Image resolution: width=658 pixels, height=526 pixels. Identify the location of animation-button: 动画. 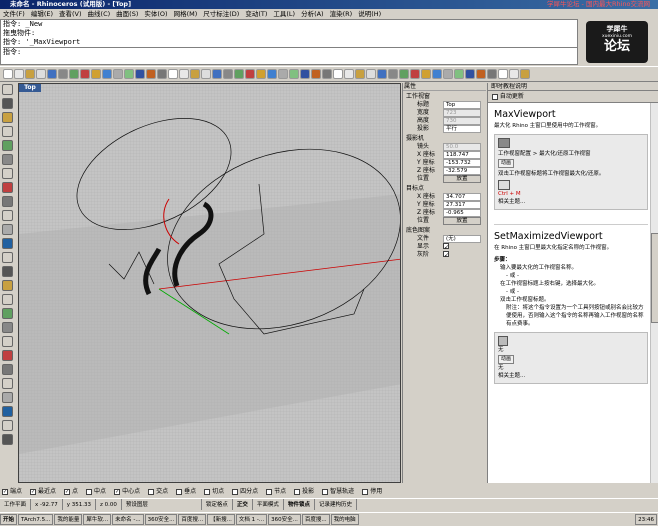
(506, 163).